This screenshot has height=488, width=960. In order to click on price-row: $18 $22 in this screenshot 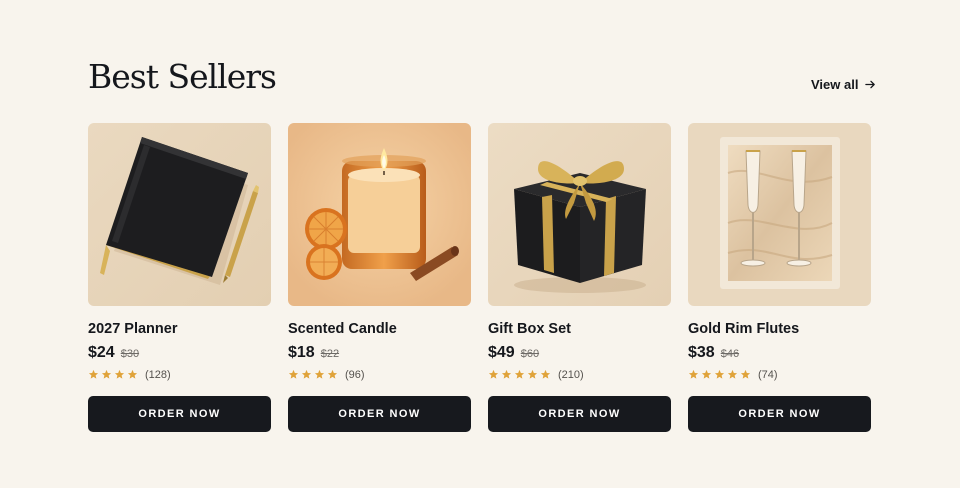, I will do `click(379, 354)`.